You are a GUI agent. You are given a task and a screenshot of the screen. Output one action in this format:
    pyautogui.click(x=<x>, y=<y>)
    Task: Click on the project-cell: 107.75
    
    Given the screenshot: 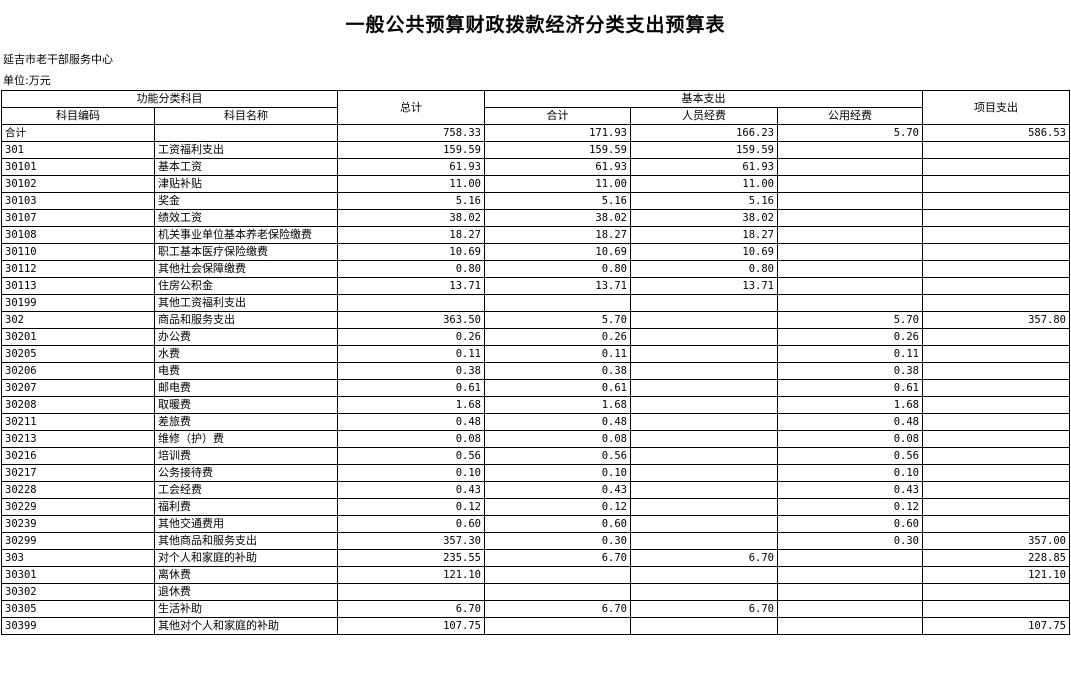 What is the action you would take?
    pyautogui.click(x=996, y=626)
    